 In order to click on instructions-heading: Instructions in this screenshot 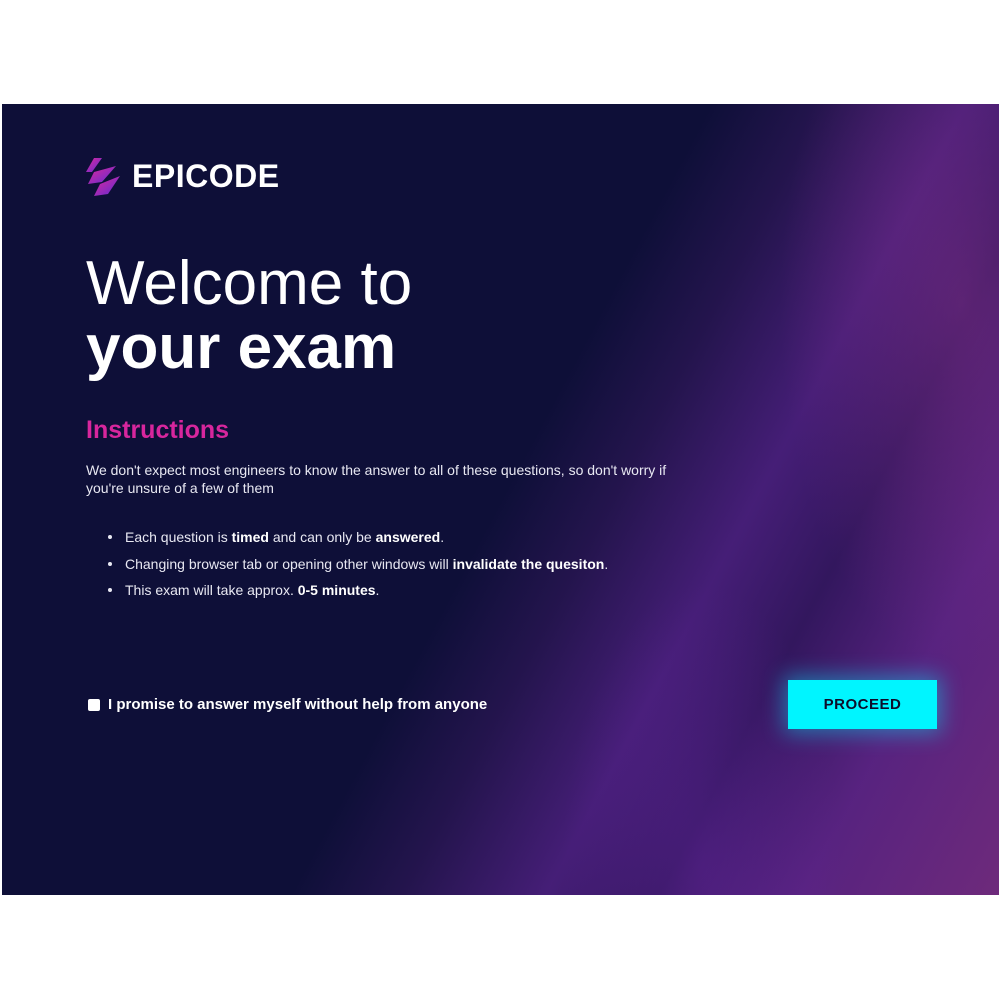, I will do `click(158, 430)`.